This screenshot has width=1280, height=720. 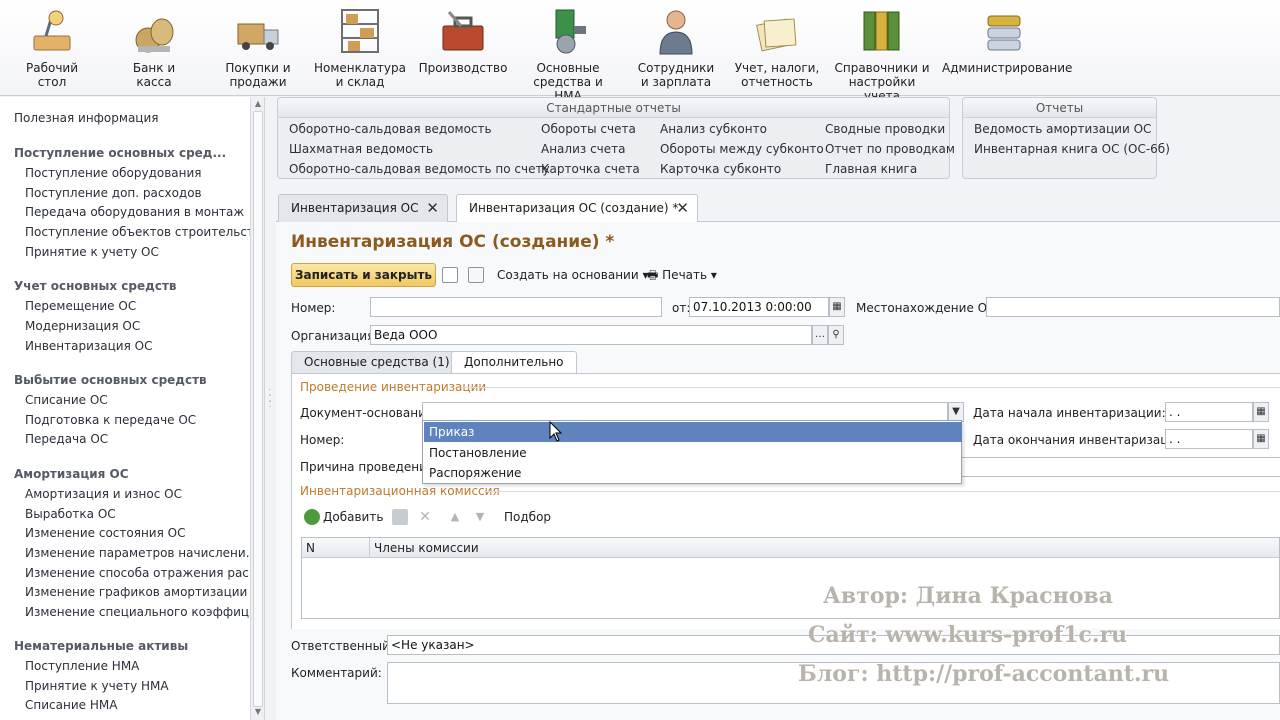 What do you see at coordinates (258, 712) in the screenshot?
I see `scroll-down-icon: ▼` at bounding box center [258, 712].